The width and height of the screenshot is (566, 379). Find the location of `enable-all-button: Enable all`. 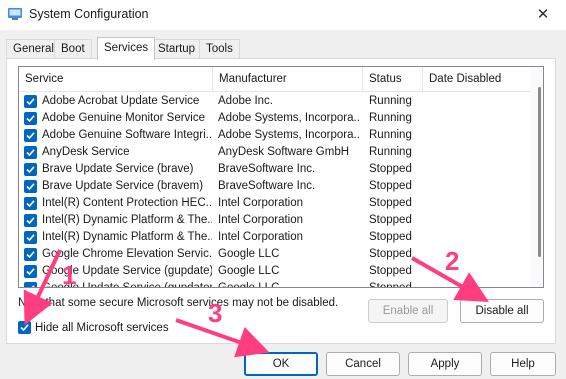

enable-all-button: Enable all is located at coordinates (408, 311).